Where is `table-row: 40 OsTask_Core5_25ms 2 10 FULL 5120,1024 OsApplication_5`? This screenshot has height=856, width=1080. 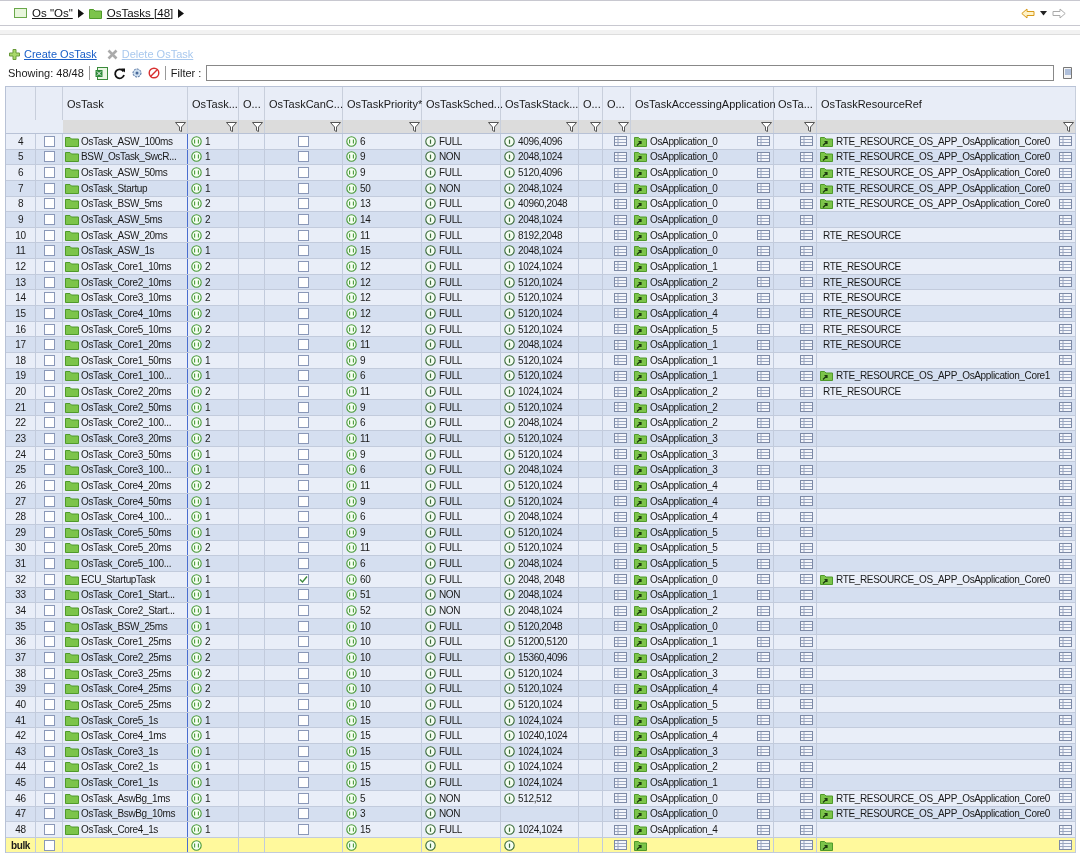 table-row: 40 OsTask_Core5_25ms 2 10 FULL 5120,1024 OsApplication_5 is located at coordinates (541, 705).